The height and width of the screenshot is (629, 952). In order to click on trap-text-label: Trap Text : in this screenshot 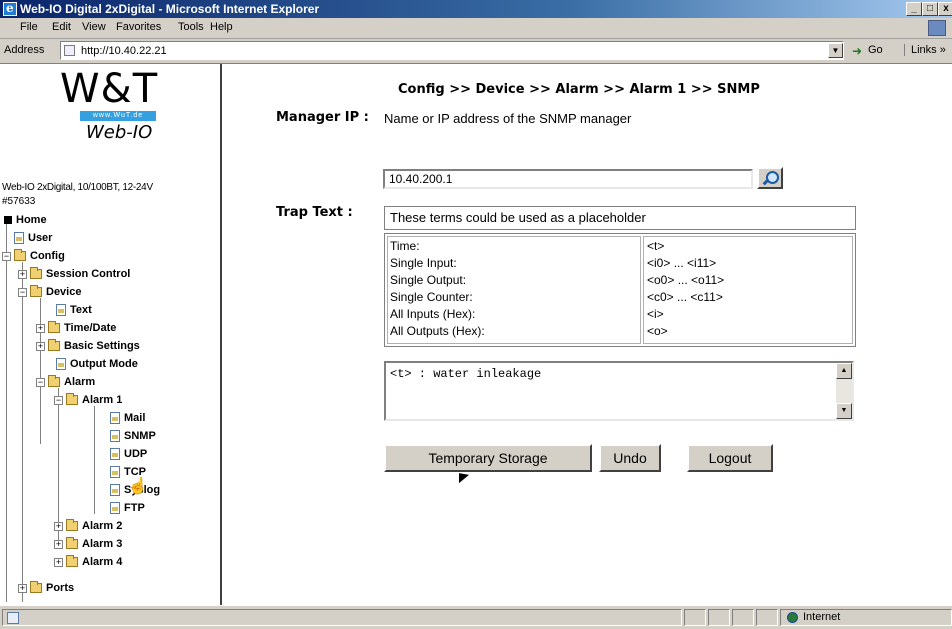, I will do `click(314, 212)`.